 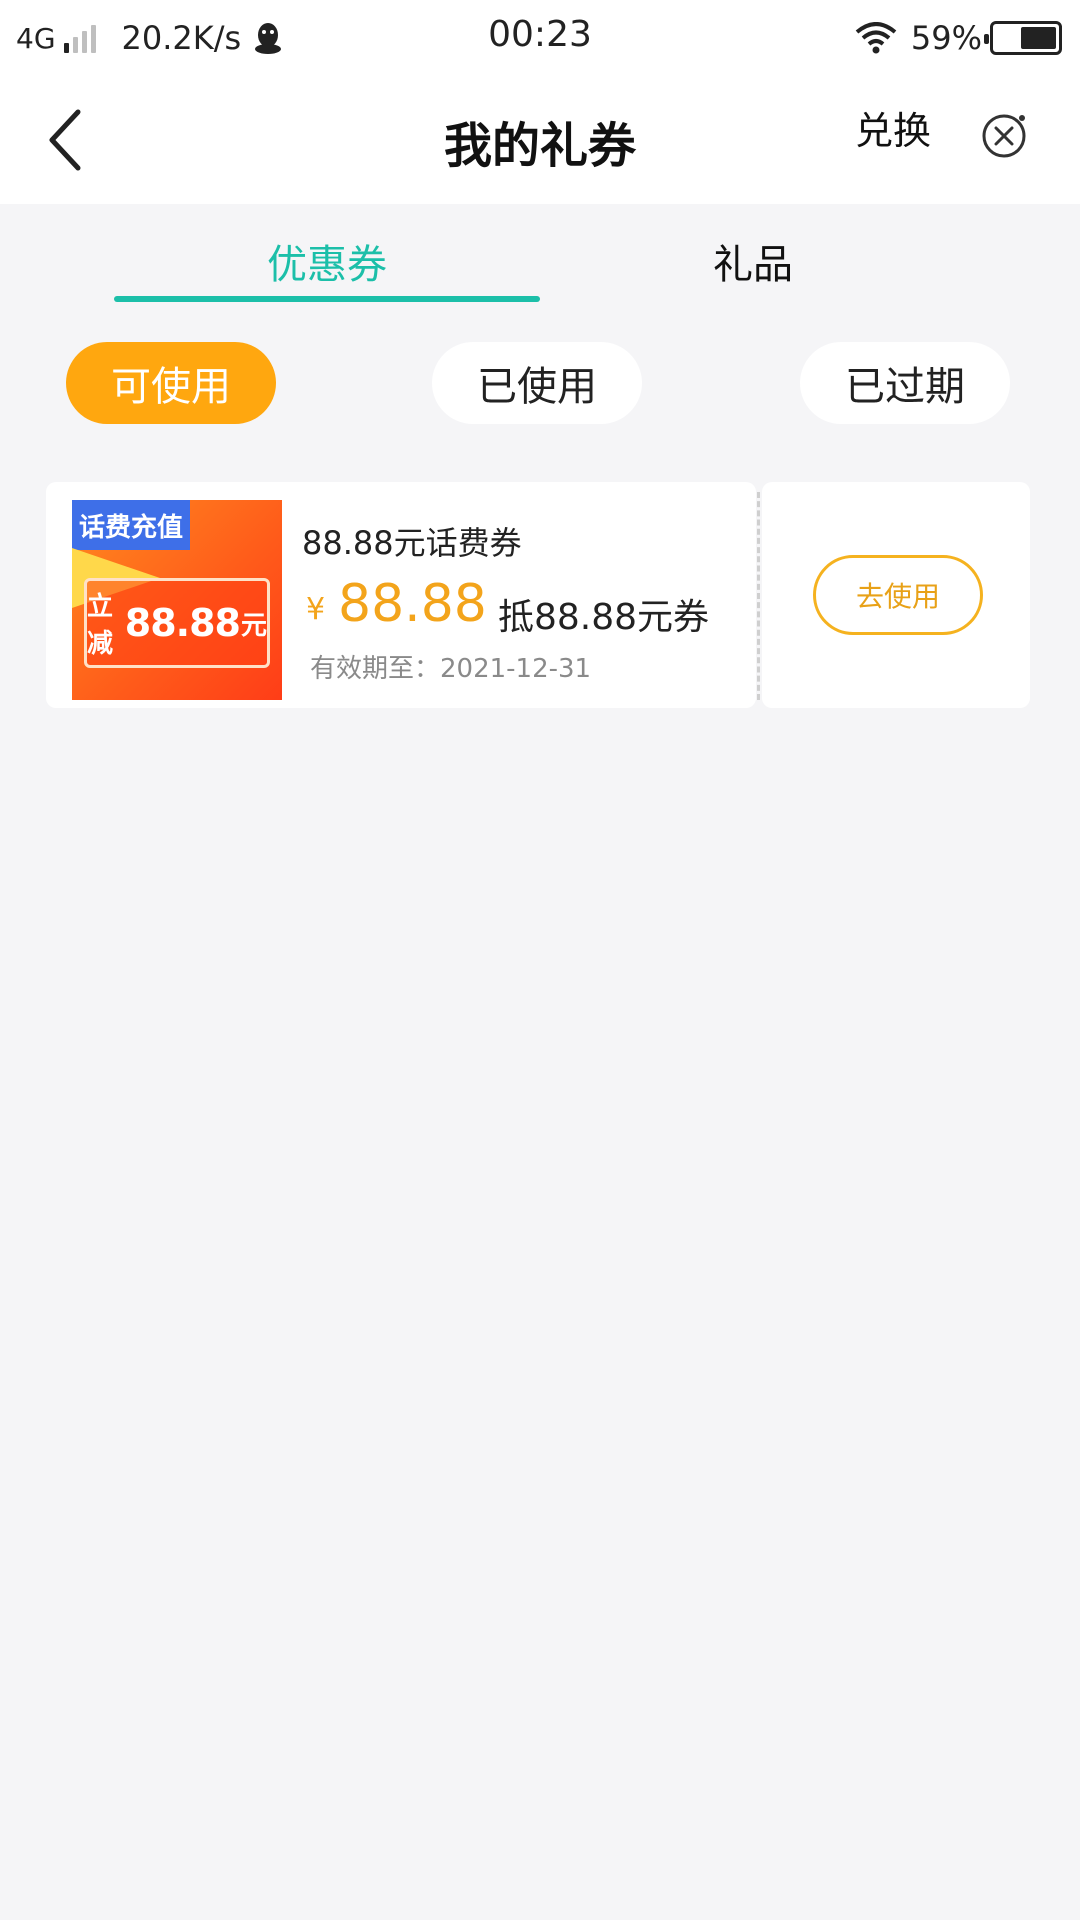 I want to click on battery-percent: 59%, so click(x=946, y=38).